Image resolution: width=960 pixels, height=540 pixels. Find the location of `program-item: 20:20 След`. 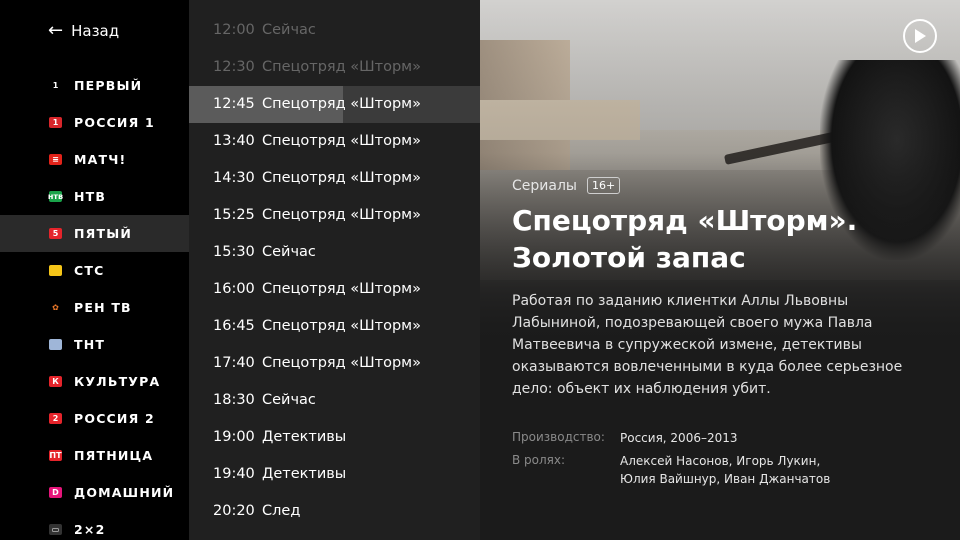

program-item: 20:20 След is located at coordinates (334, 511).